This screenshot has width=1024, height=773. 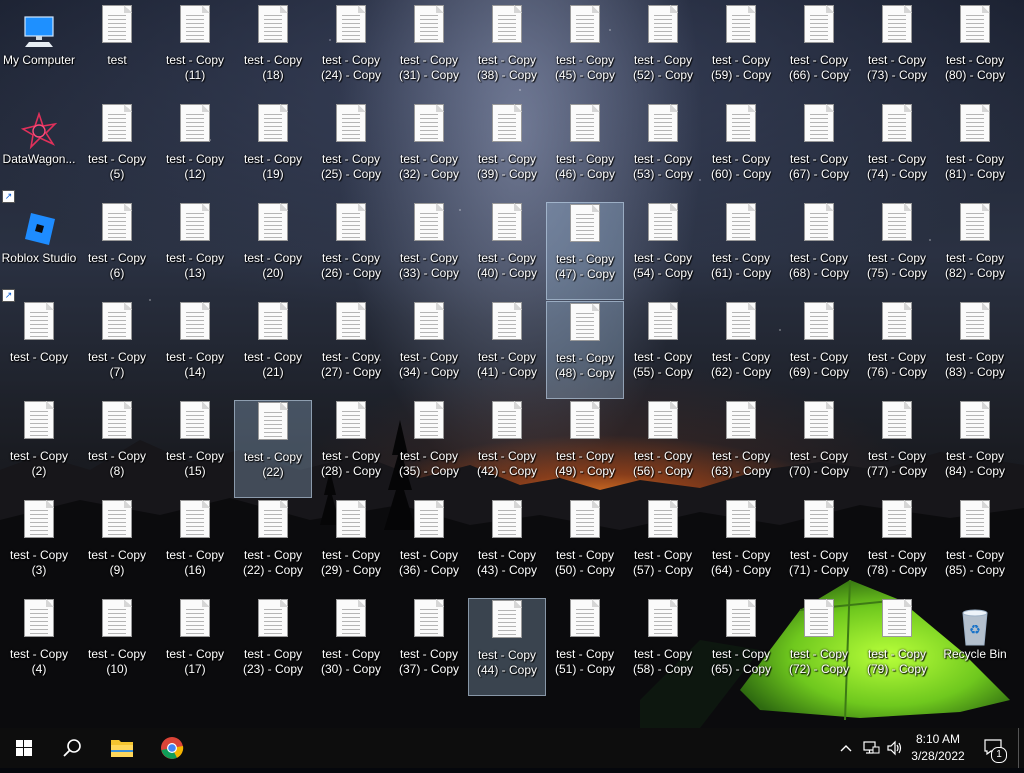 What do you see at coordinates (995, 748) in the screenshot?
I see `notification-center-button: 1` at bounding box center [995, 748].